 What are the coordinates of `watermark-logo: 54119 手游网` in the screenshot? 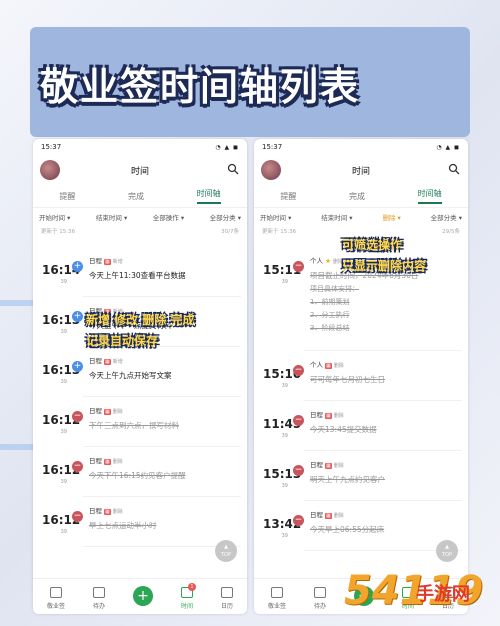 It's located at (419, 594).